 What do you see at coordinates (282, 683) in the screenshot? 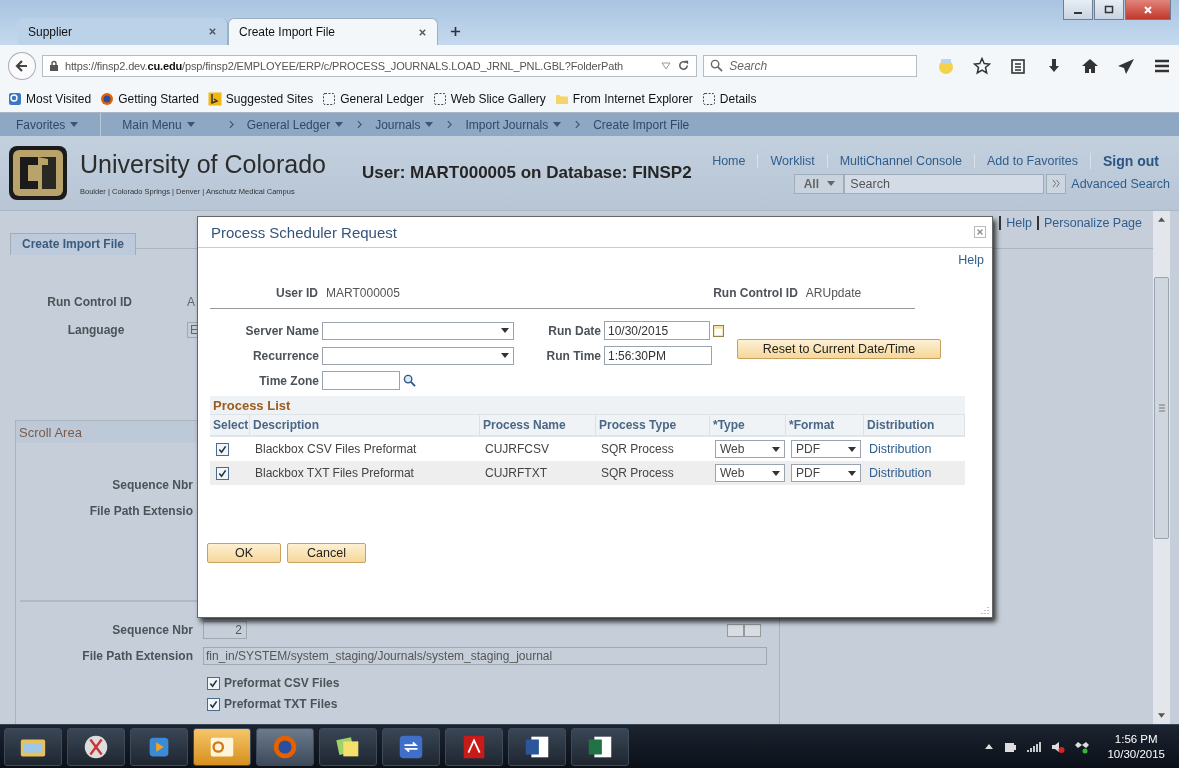
I see `checkbox-label: Preformat CSV Files` at bounding box center [282, 683].